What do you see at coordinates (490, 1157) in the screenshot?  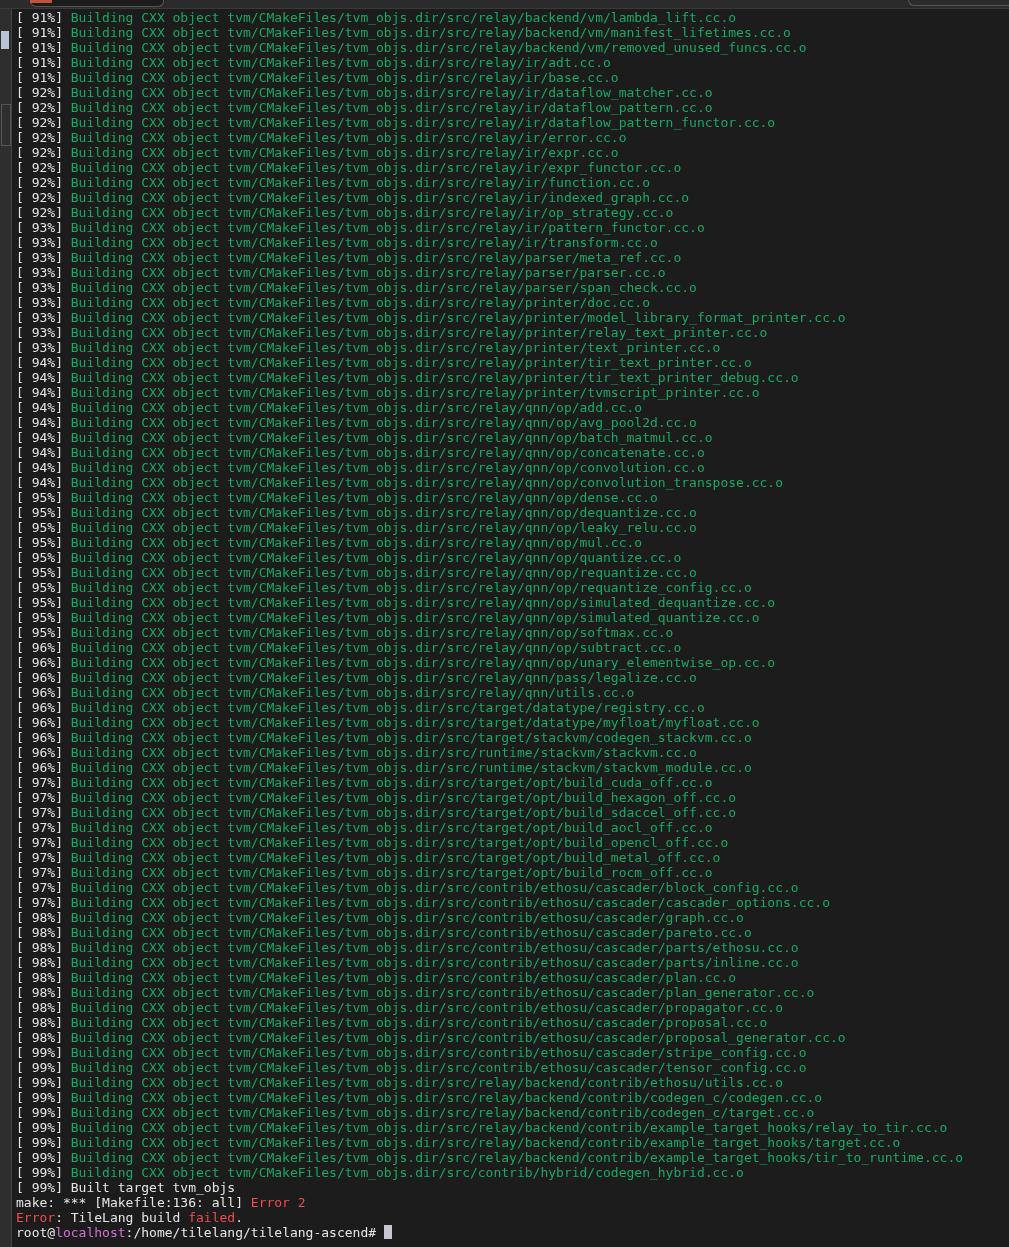 I see `build-log-line: [ 99%] Building CXX object tvm/CMakeFiles/tvm_objs.dir/src/relay/backend/contrib/example_target_hooks/tir_to_runtime.cc.o` at bounding box center [490, 1157].